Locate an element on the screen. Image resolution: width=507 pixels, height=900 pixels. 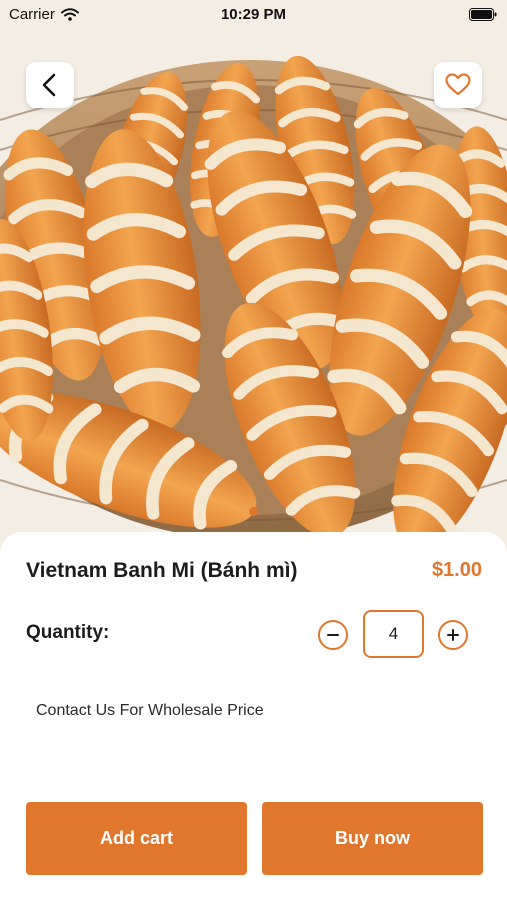
add-cart-button: Add cart is located at coordinates (136, 838).